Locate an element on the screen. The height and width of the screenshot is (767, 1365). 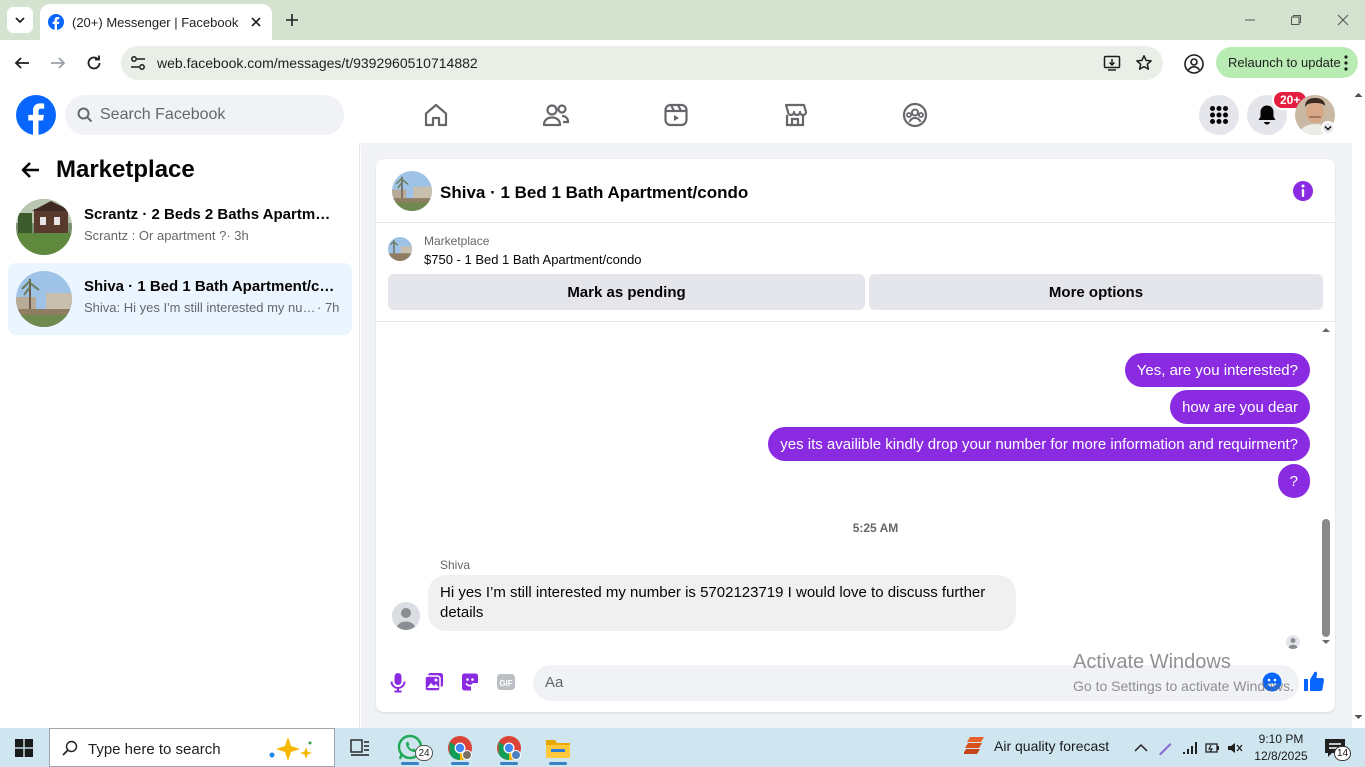
reload-button is located at coordinates (94, 63).